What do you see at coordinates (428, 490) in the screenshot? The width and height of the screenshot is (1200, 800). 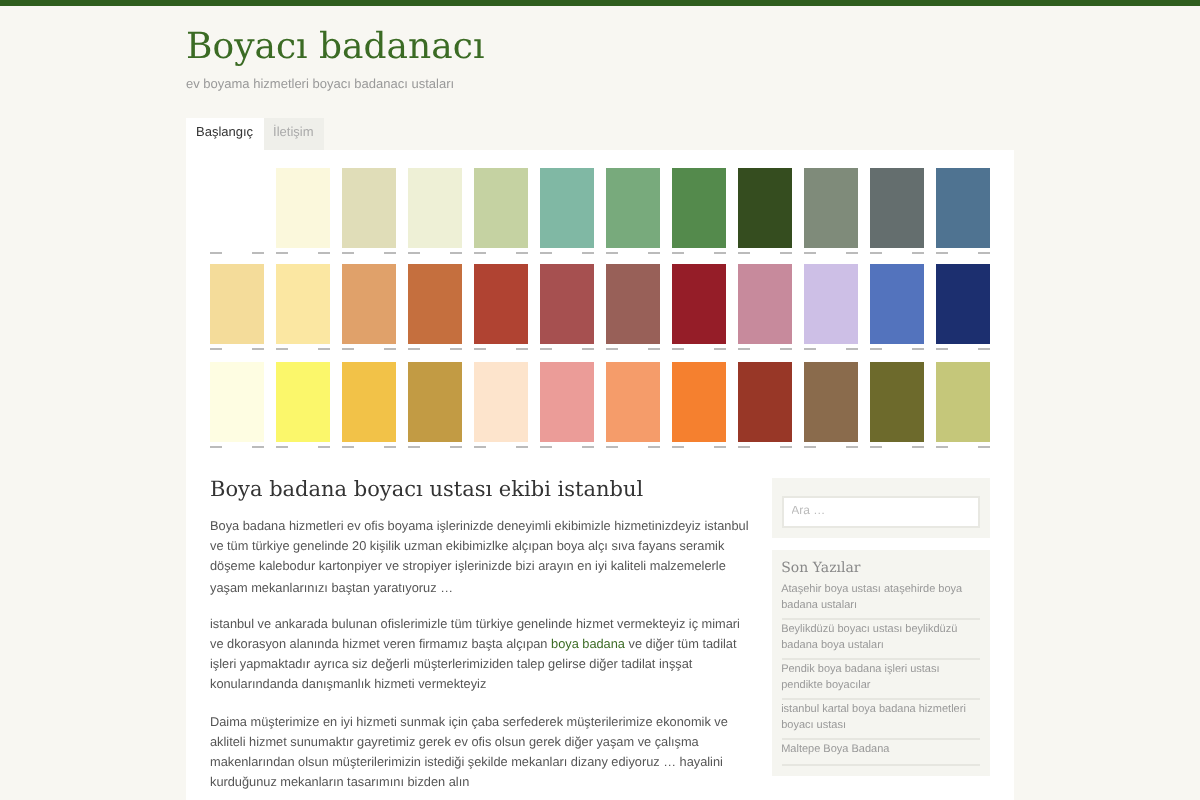 I see `article-title: Boya badana boyacı ustası ekibi istanbul` at bounding box center [428, 490].